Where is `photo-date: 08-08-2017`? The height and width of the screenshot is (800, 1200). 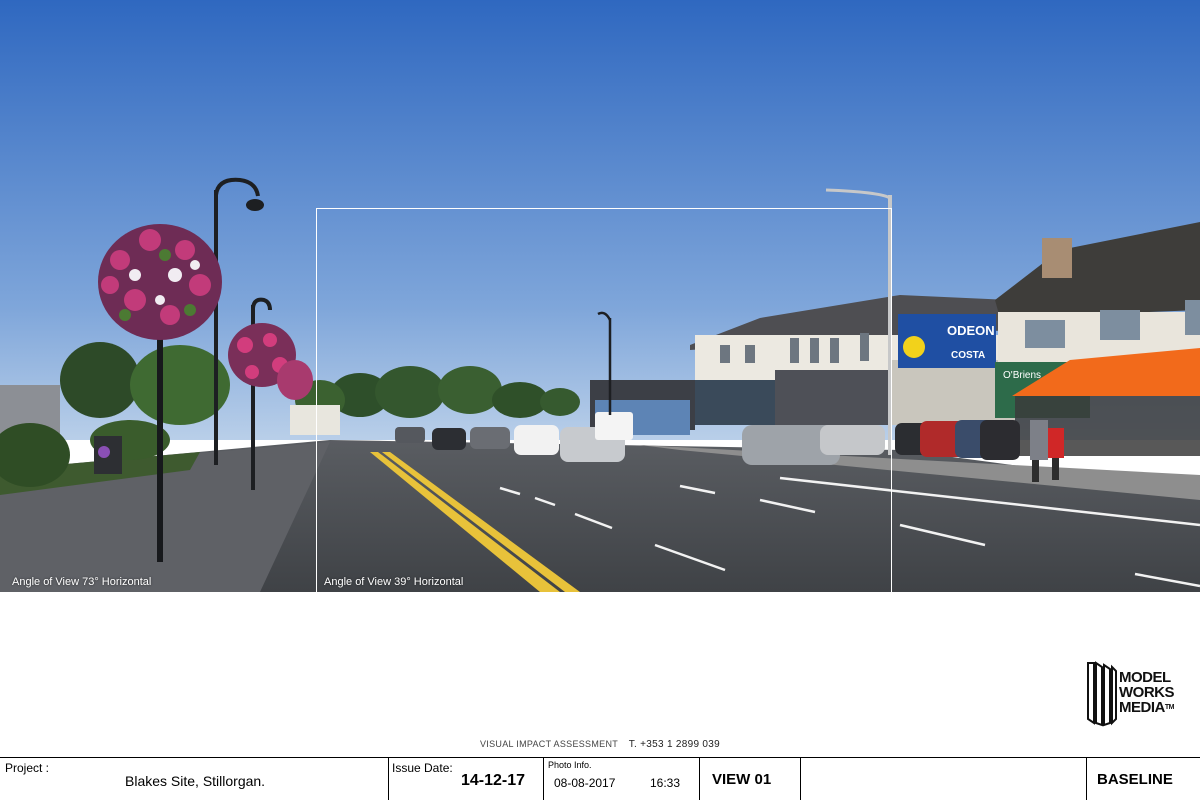 photo-date: 08-08-2017 is located at coordinates (585, 783).